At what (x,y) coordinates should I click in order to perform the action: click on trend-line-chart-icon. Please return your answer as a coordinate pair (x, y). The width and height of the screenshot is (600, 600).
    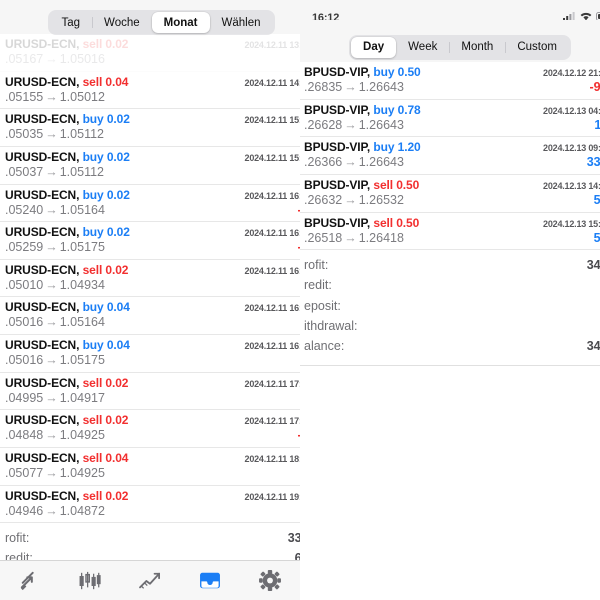
    Looking at the image, I should click on (150, 581).